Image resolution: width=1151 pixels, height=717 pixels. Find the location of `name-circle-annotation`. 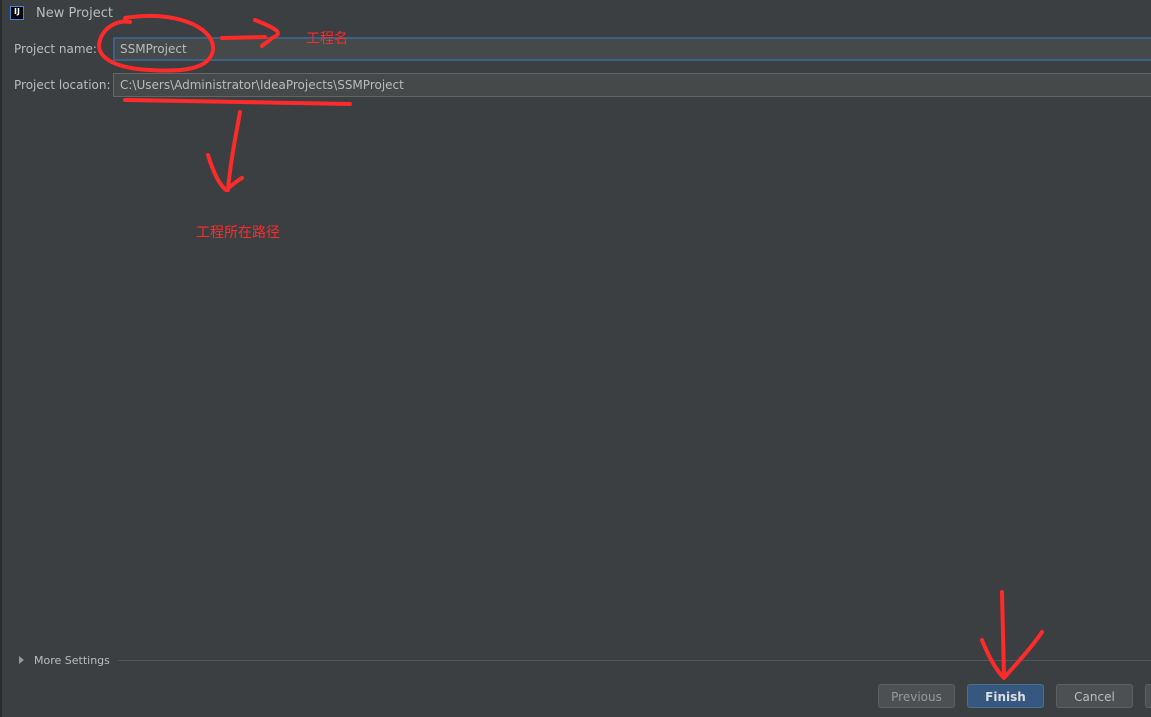

name-circle-annotation is located at coordinates (156, 43).